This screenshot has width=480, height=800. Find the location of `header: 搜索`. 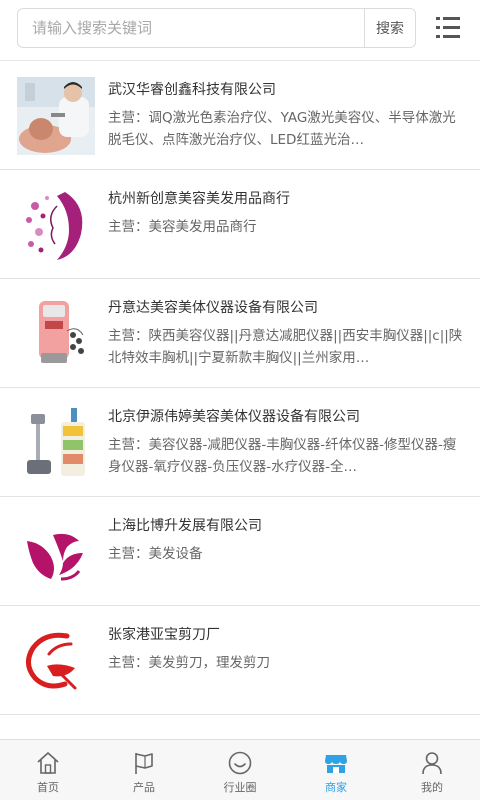

header: 搜索 is located at coordinates (240, 30).